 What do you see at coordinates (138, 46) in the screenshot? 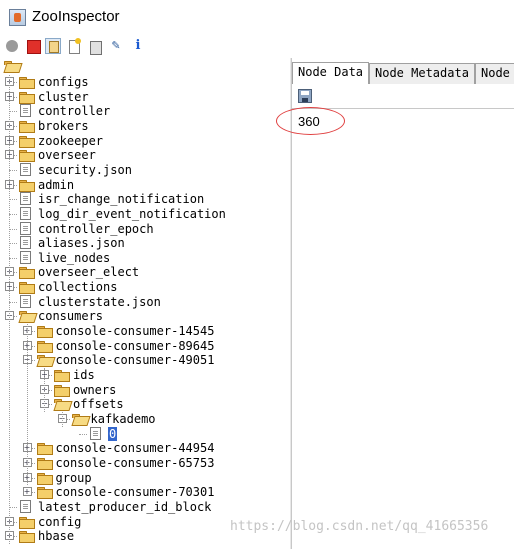
I see `info-icon: i` at bounding box center [138, 46].